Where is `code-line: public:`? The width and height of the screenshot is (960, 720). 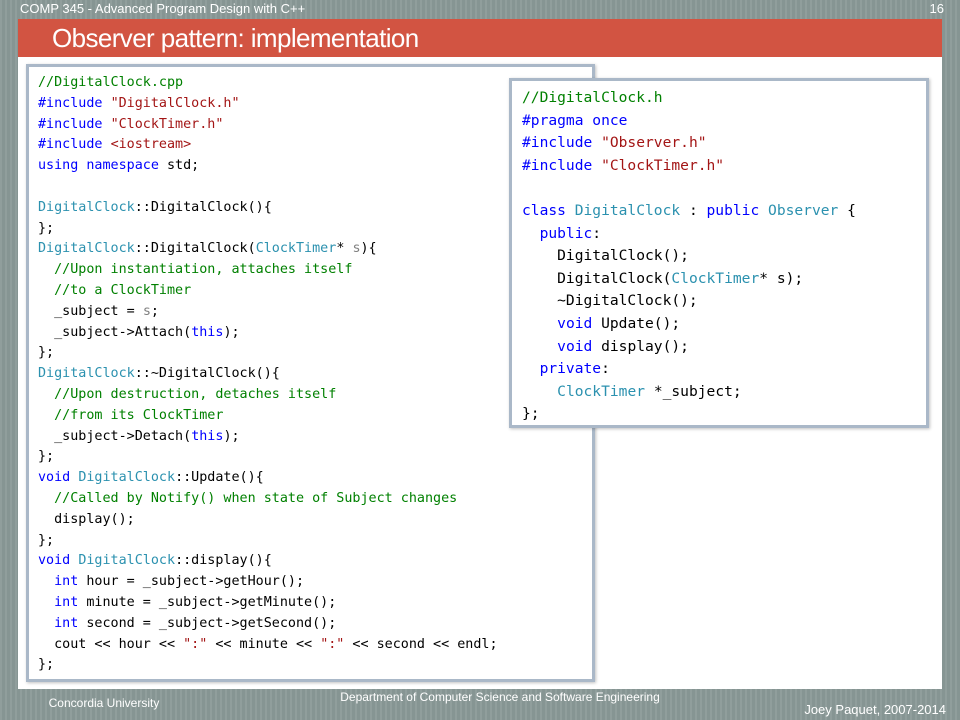 code-line: public: is located at coordinates (724, 234).